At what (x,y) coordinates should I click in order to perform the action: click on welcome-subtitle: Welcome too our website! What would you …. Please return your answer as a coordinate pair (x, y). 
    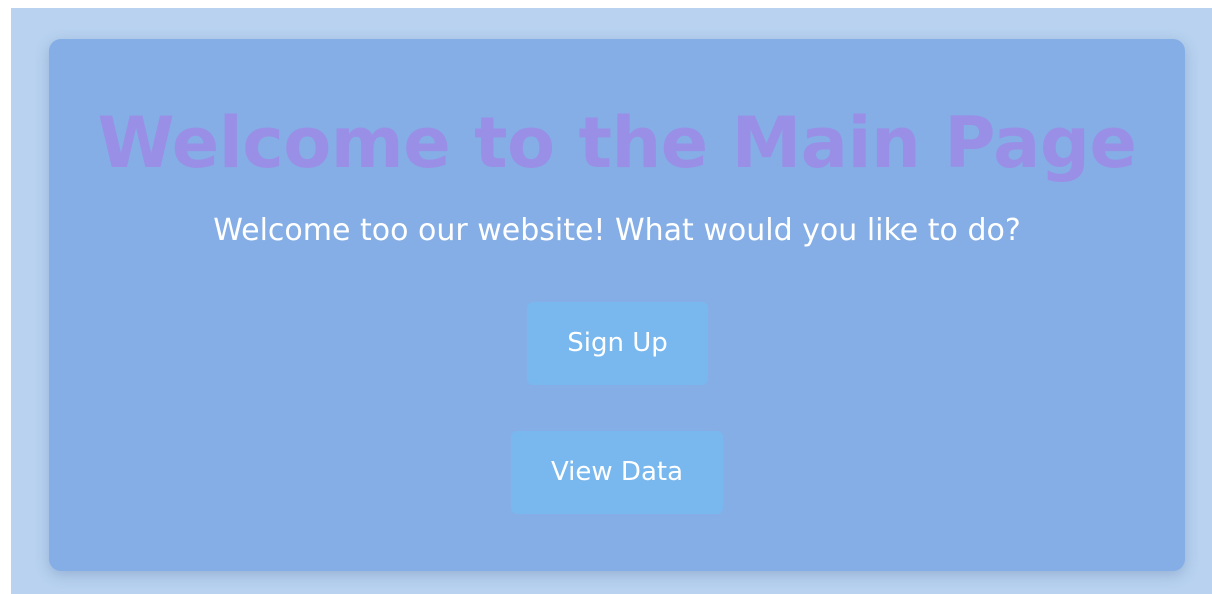
    Looking at the image, I should click on (617, 230).